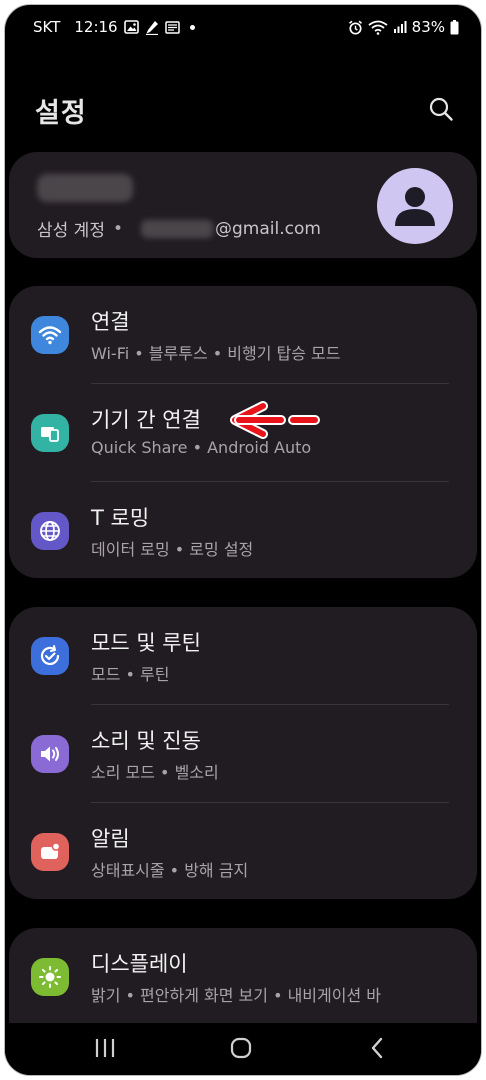 Image resolution: width=486 pixels, height=1080 pixels. I want to click on alarm-icon, so click(355, 27).